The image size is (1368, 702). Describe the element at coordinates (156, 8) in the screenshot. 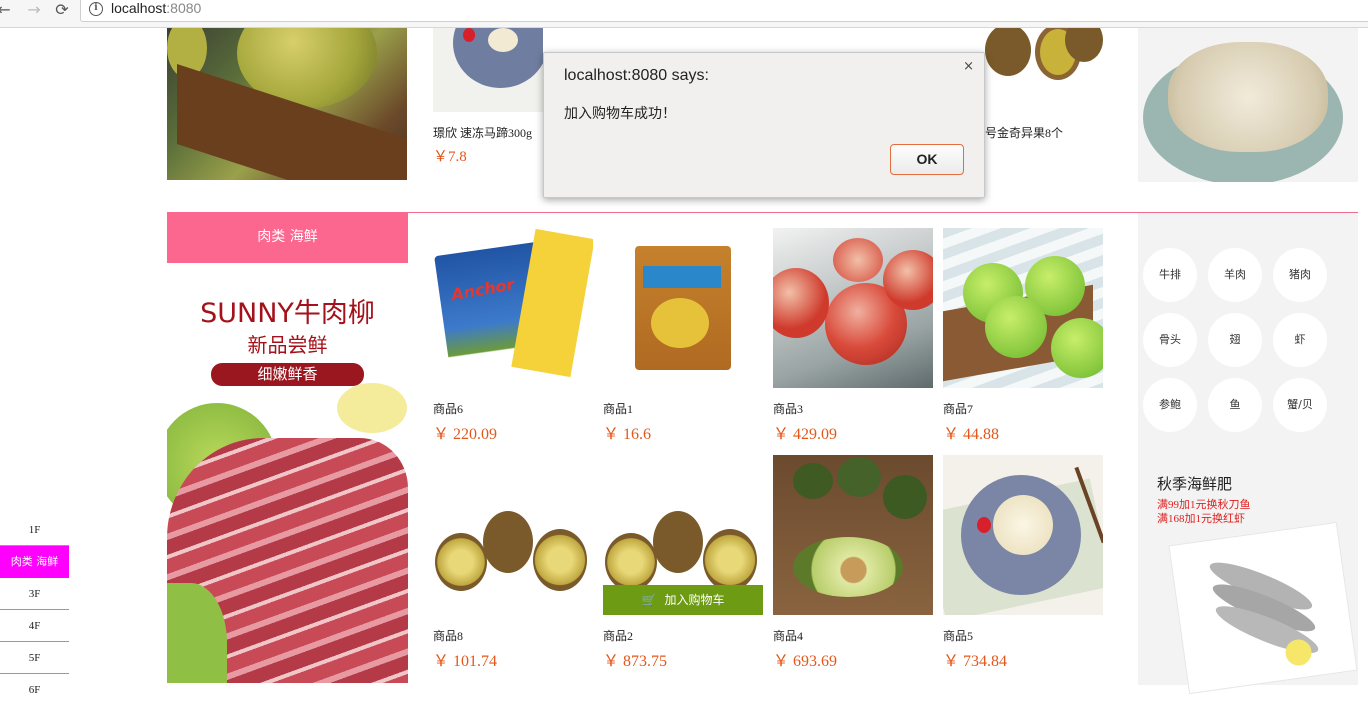

I see `url-text: localhost:8080` at that location.